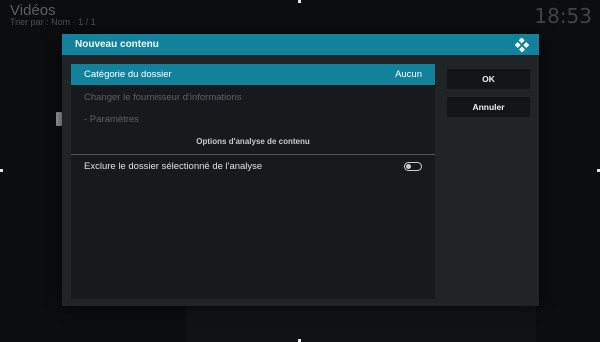 The width and height of the screenshot is (600, 342). What do you see at coordinates (563, 16) in the screenshot?
I see `clock: 18:53` at bounding box center [563, 16].